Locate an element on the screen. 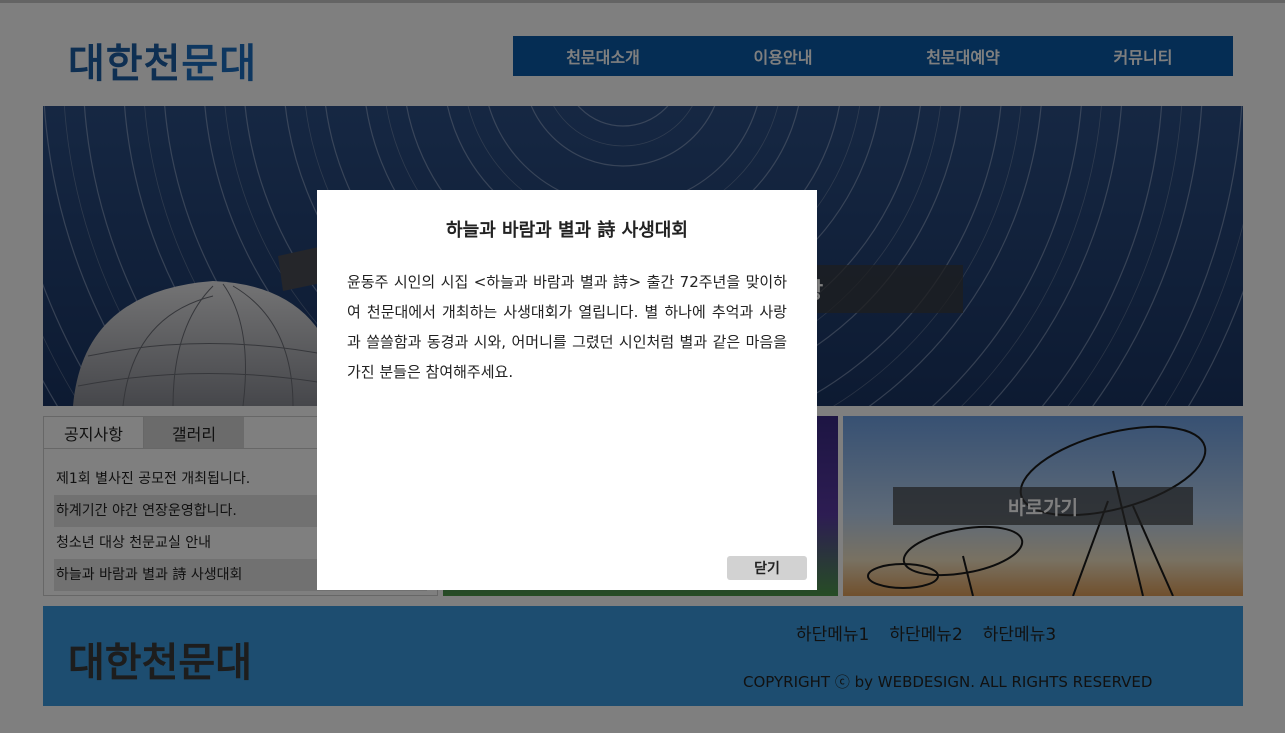 Image resolution: width=1285 pixels, height=733 pixels. modal-title: 하늘과 바람과 별과 詩 사생대회 is located at coordinates (567, 230).